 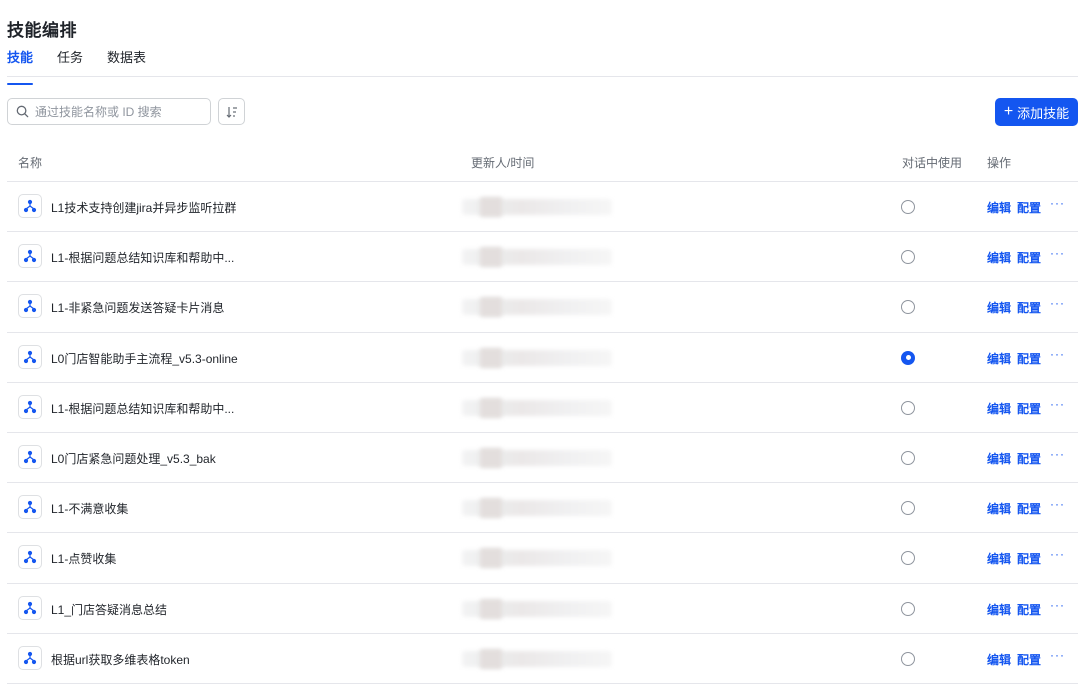 I want to click on column-header-updater: 更新人/时间, so click(x=503, y=163).